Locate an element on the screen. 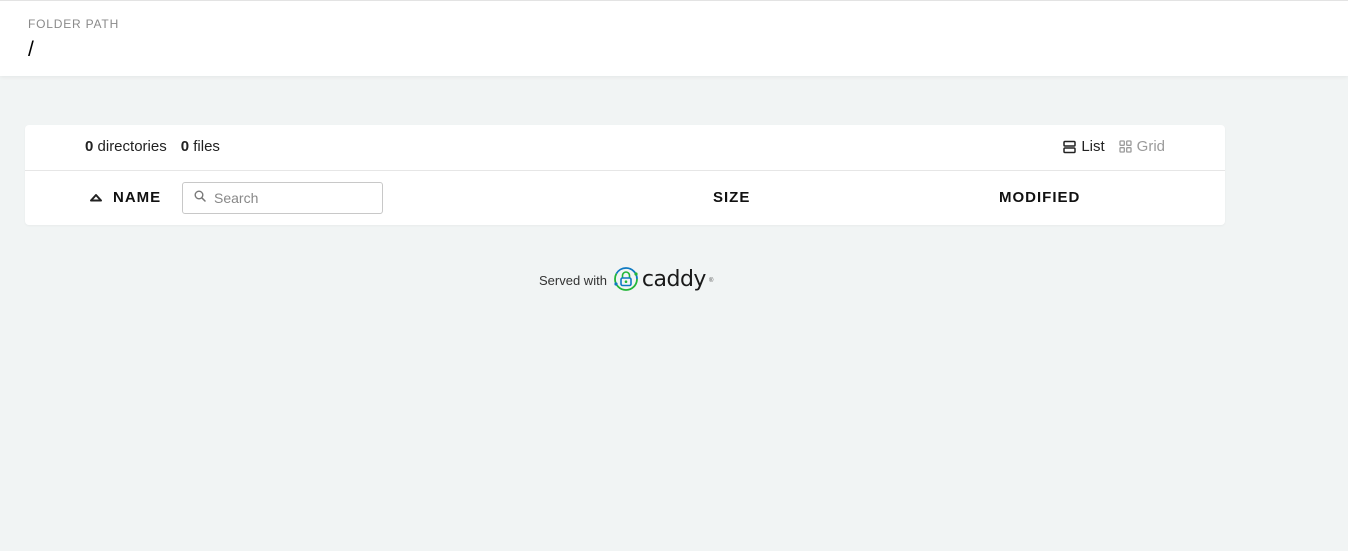  caddy-logo-link: caddy ® is located at coordinates (663, 280).